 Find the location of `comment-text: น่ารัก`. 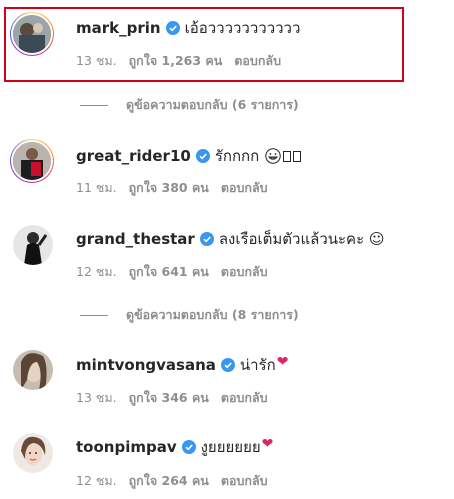

comment-text: น่ารัก is located at coordinates (257, 365).